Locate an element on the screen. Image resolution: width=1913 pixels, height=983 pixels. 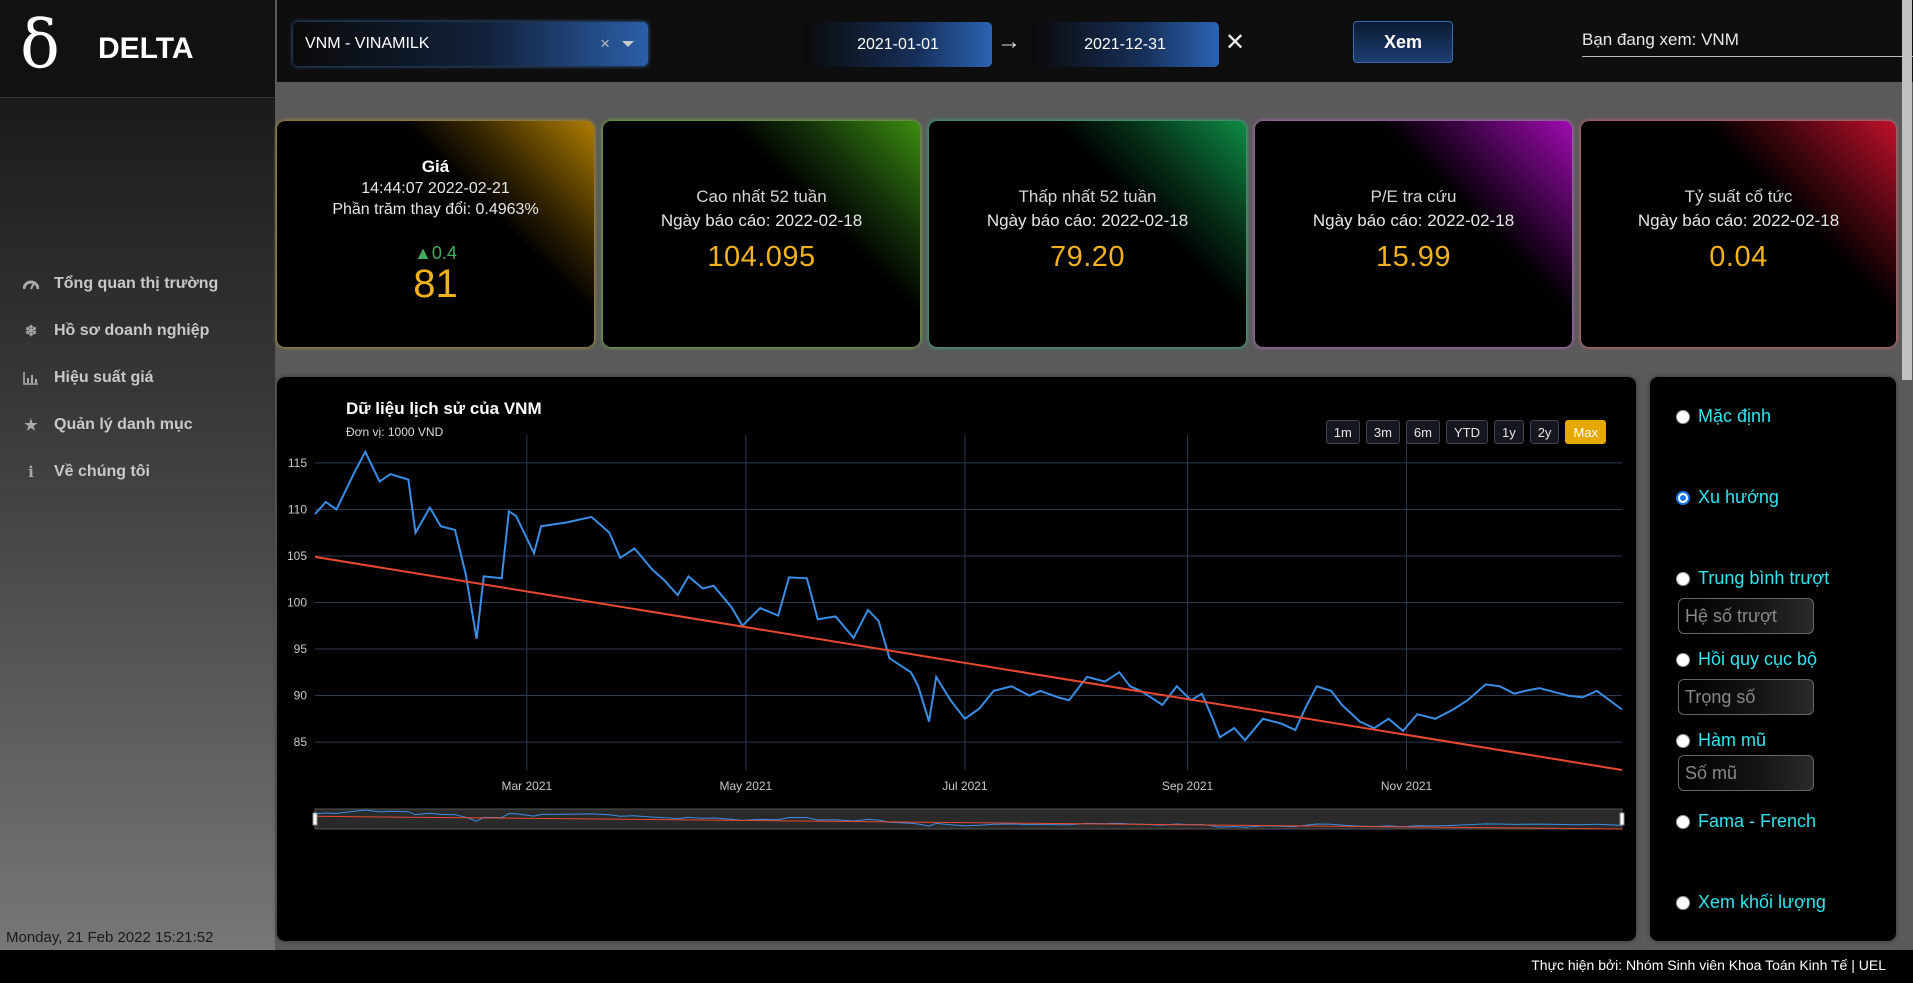
y-tick-label: 85 is located at coordinates (301, 742).